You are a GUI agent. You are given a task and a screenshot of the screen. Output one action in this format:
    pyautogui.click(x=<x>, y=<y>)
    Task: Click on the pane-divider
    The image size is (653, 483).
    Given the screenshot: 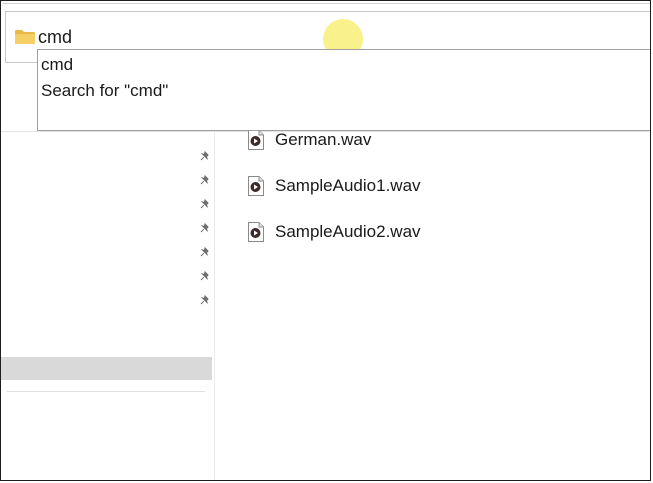 What is the action you would take?
    pyautogui.click(x=214, y=306)
    